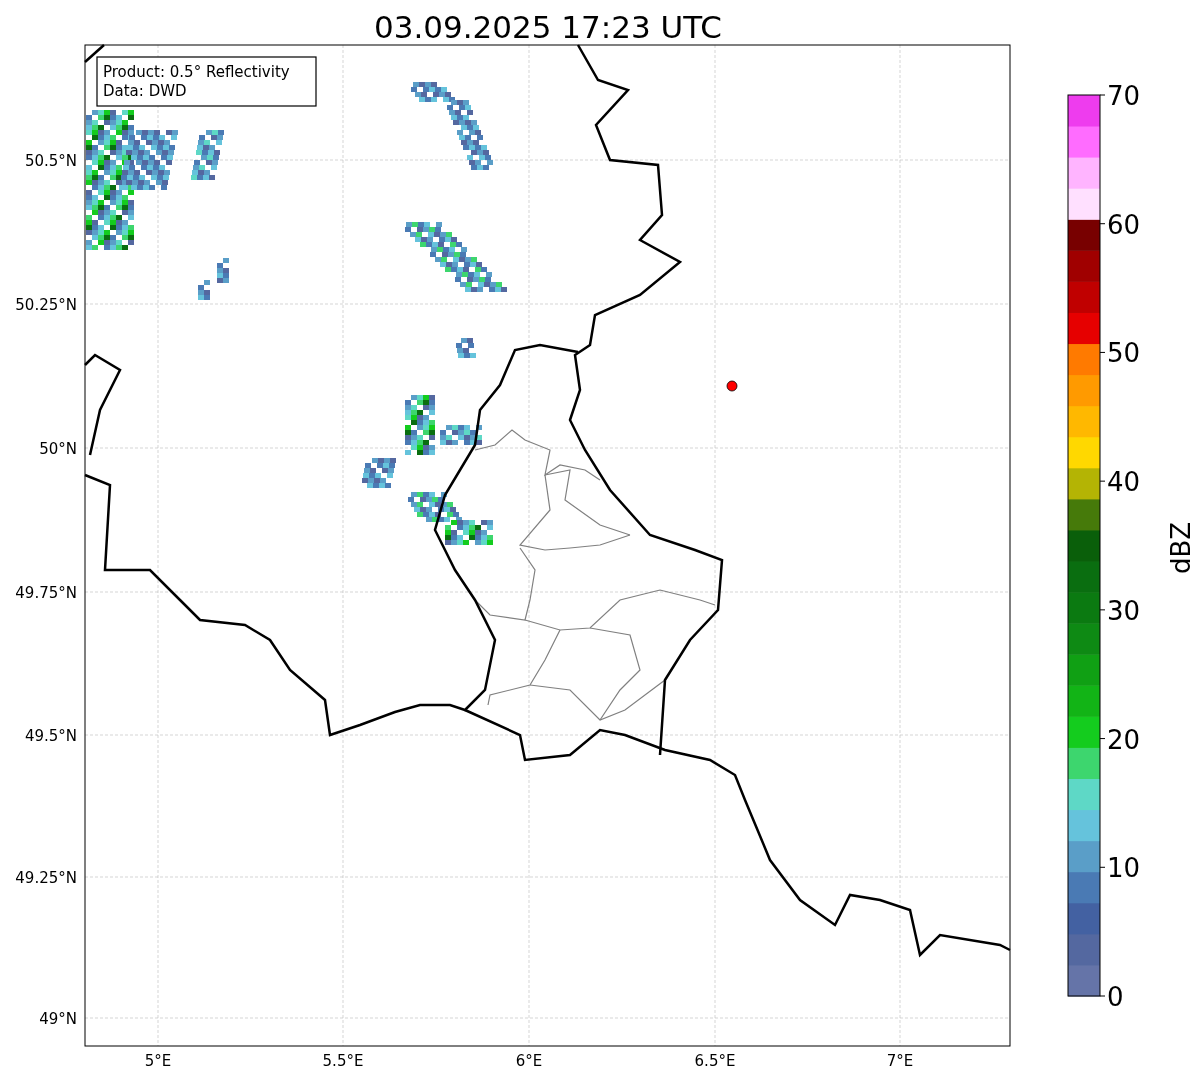 The image size is (1202, 1081). I want to click on longitude-label: 6.5°E, so click(715, 1061).